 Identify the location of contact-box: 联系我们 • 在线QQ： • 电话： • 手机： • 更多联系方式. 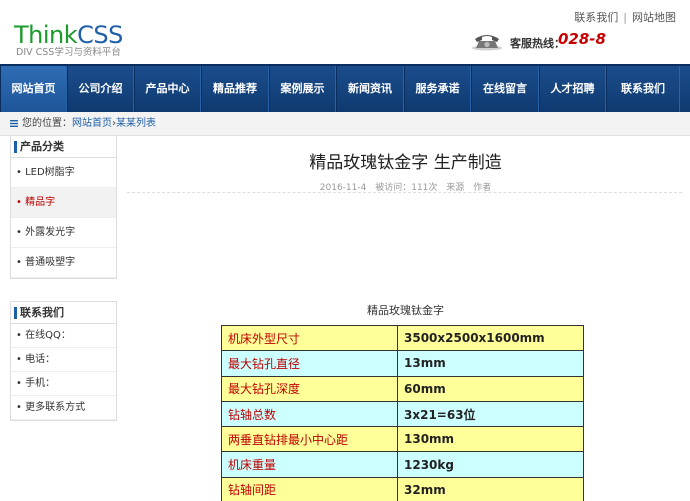
(63, 361).